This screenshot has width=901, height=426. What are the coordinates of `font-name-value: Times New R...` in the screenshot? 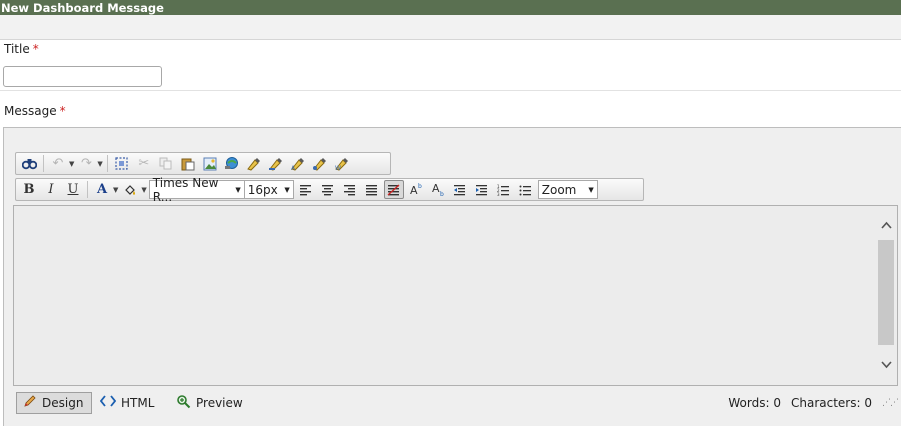 It's located at (185, 189).